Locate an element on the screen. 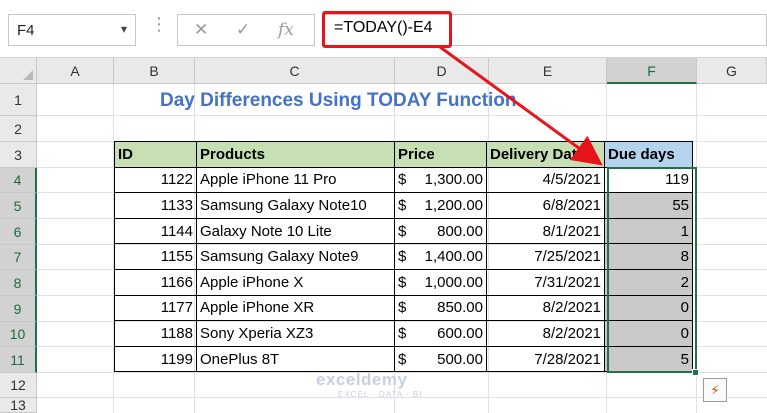 This screenshot has width=767, height=413. annotation-arrow is located at coordinates (521, 105).